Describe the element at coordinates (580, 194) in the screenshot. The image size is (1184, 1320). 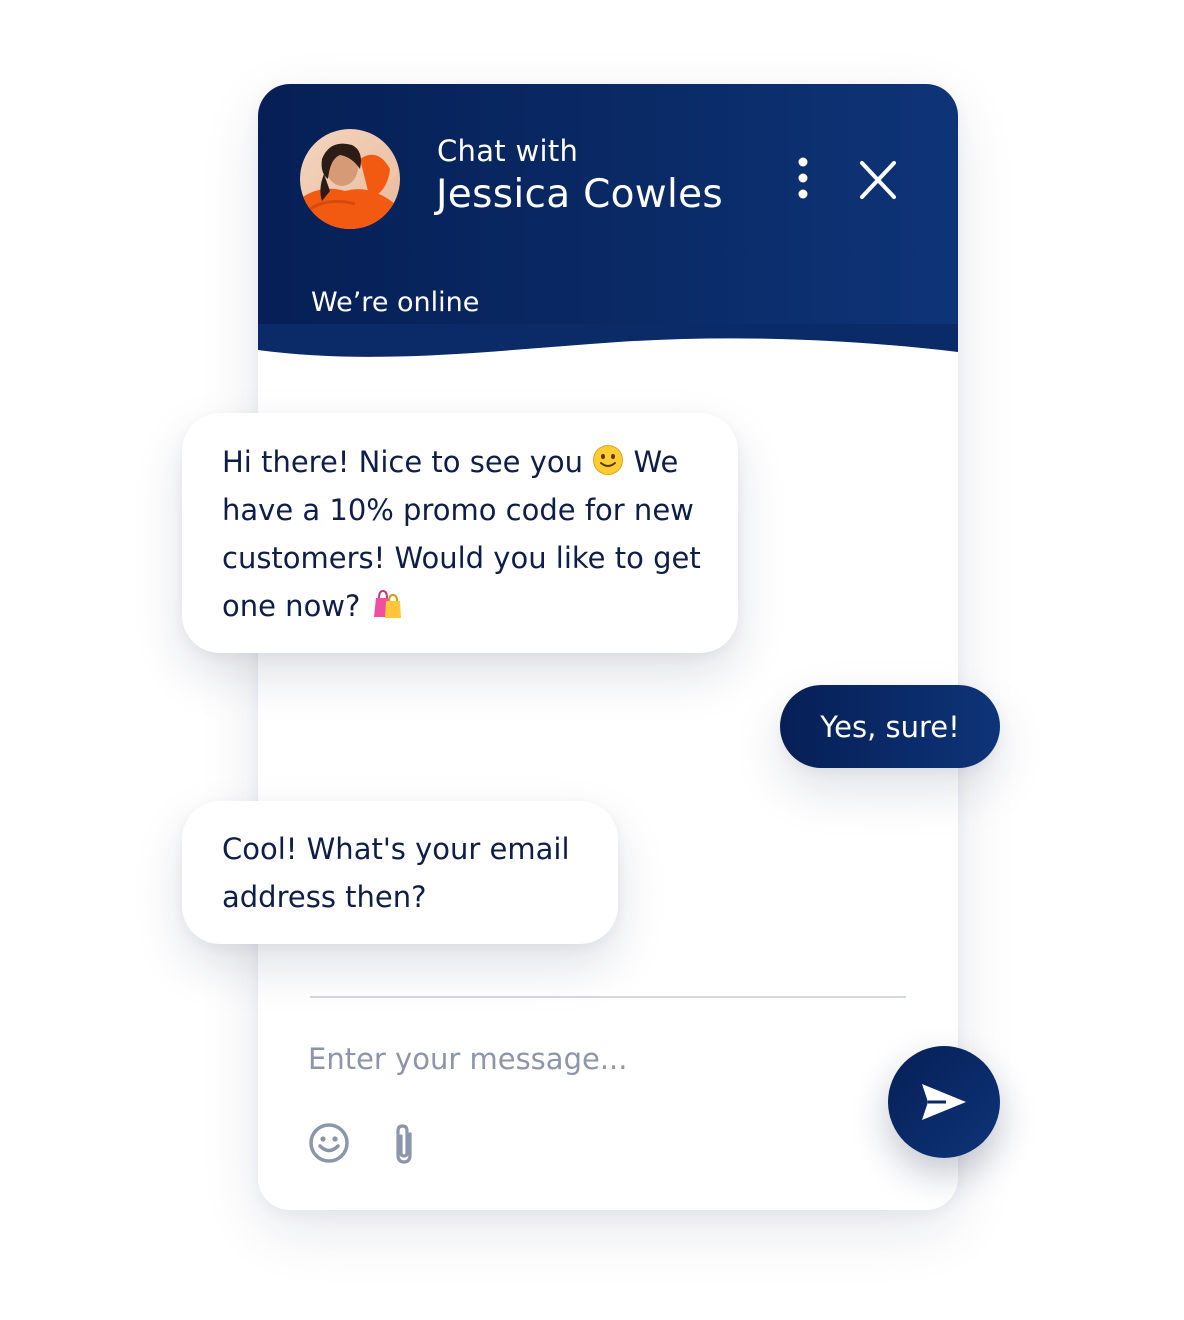
I see `agent-name: Jessica Cowles` at that location.